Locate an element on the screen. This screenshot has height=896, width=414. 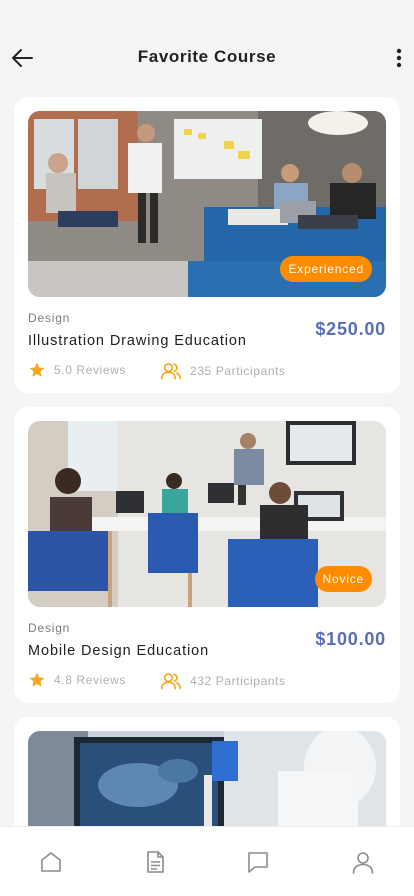
course-price: $250.00 is located at coordinates (350, 329).